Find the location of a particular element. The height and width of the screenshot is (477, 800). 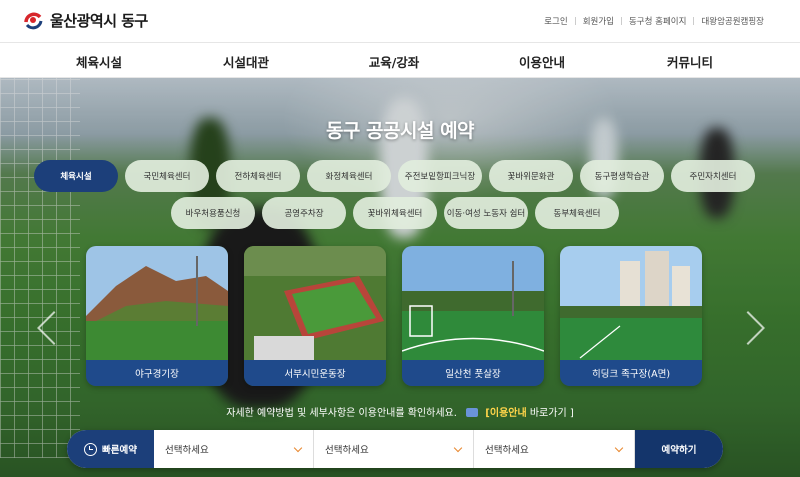

facility-card-label: 서부시민운동장 is located at coordinates (315, 373).